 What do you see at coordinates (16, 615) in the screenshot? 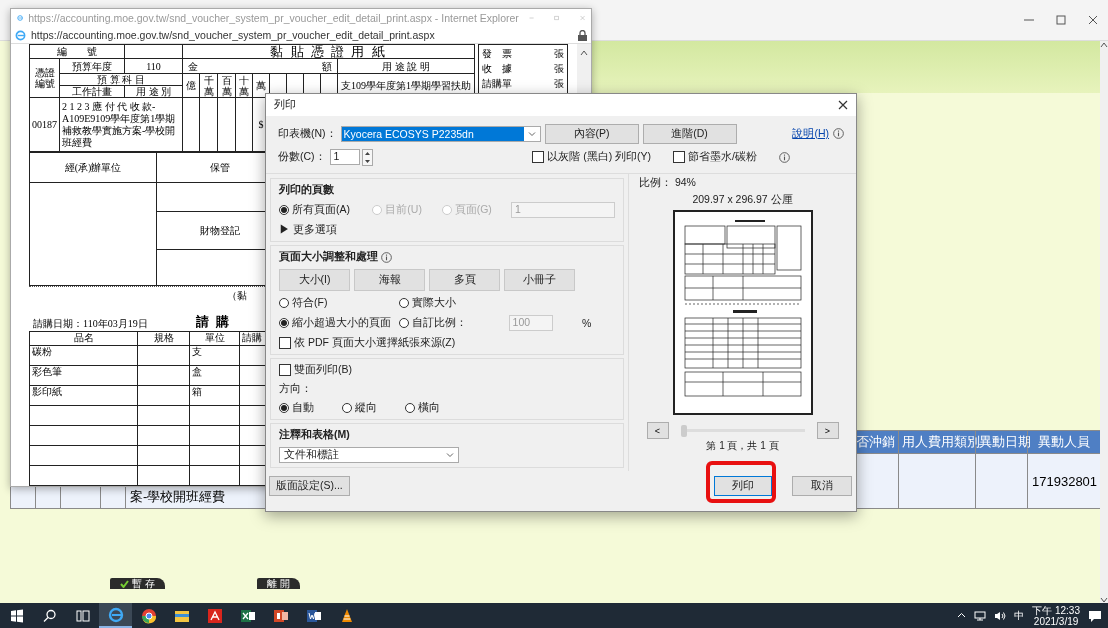
I see `start-icon` at bounding box center [16, 615].